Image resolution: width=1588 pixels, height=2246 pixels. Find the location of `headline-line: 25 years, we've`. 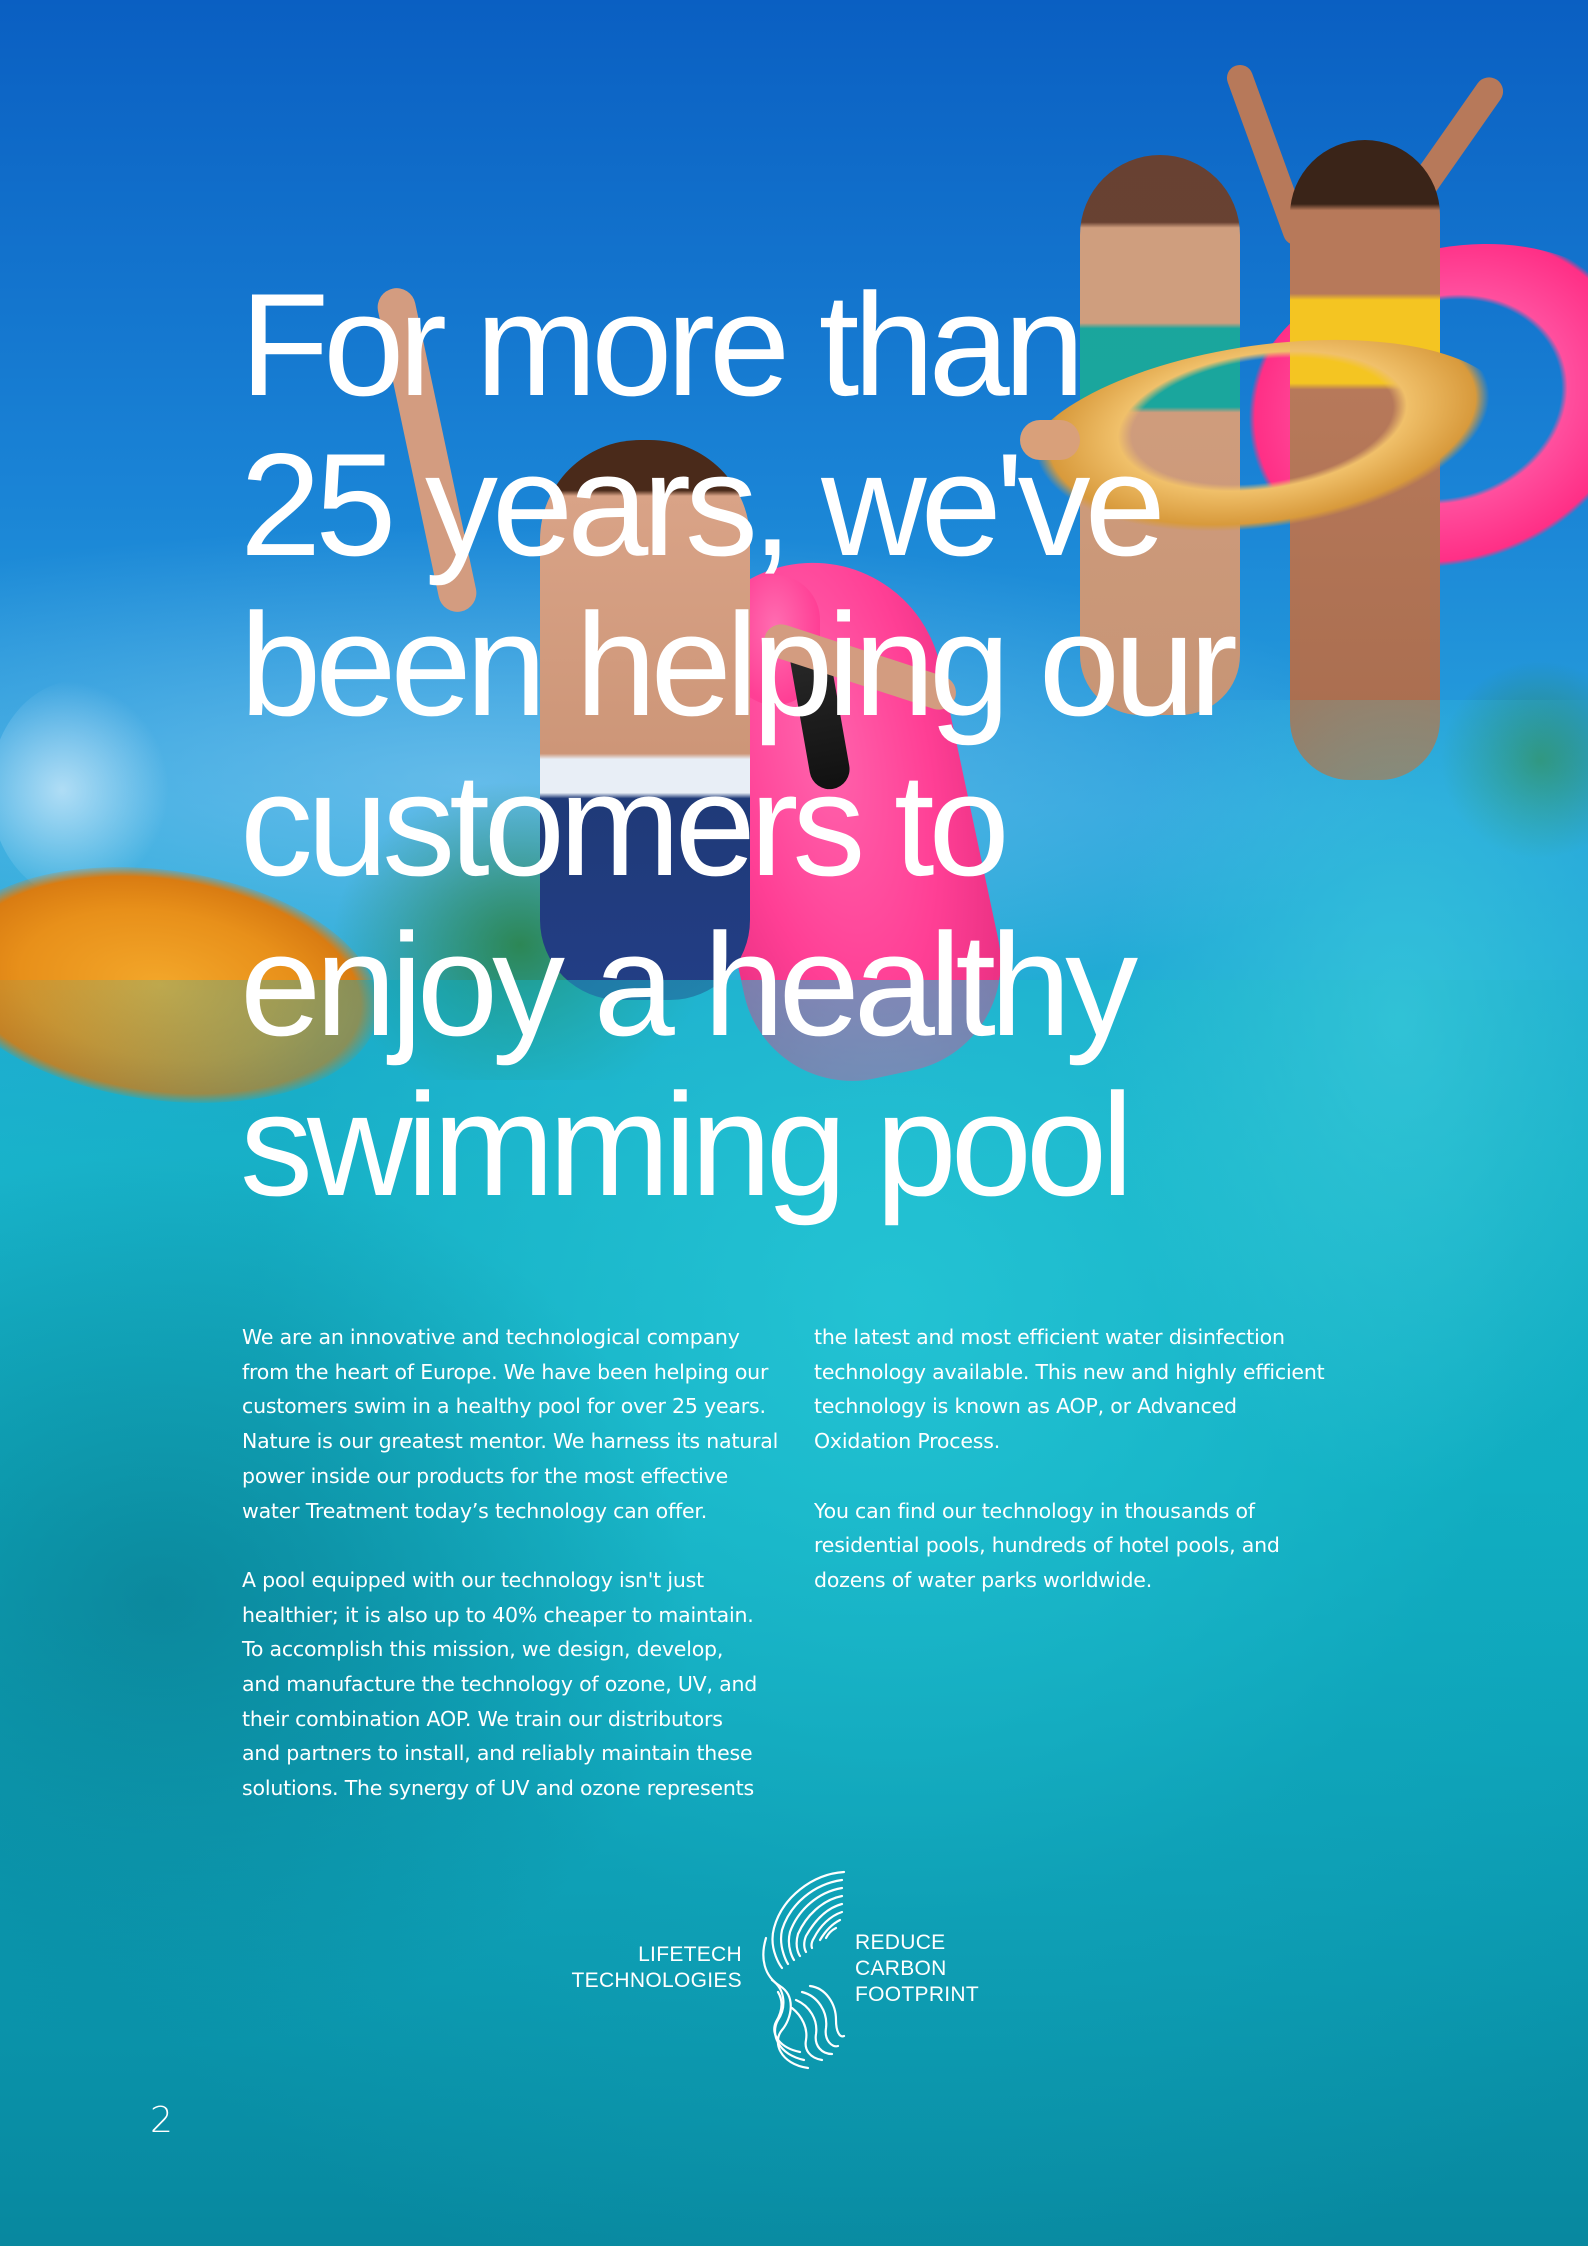

headline-line: 25 years, we've is located at coordinates (703, 504).